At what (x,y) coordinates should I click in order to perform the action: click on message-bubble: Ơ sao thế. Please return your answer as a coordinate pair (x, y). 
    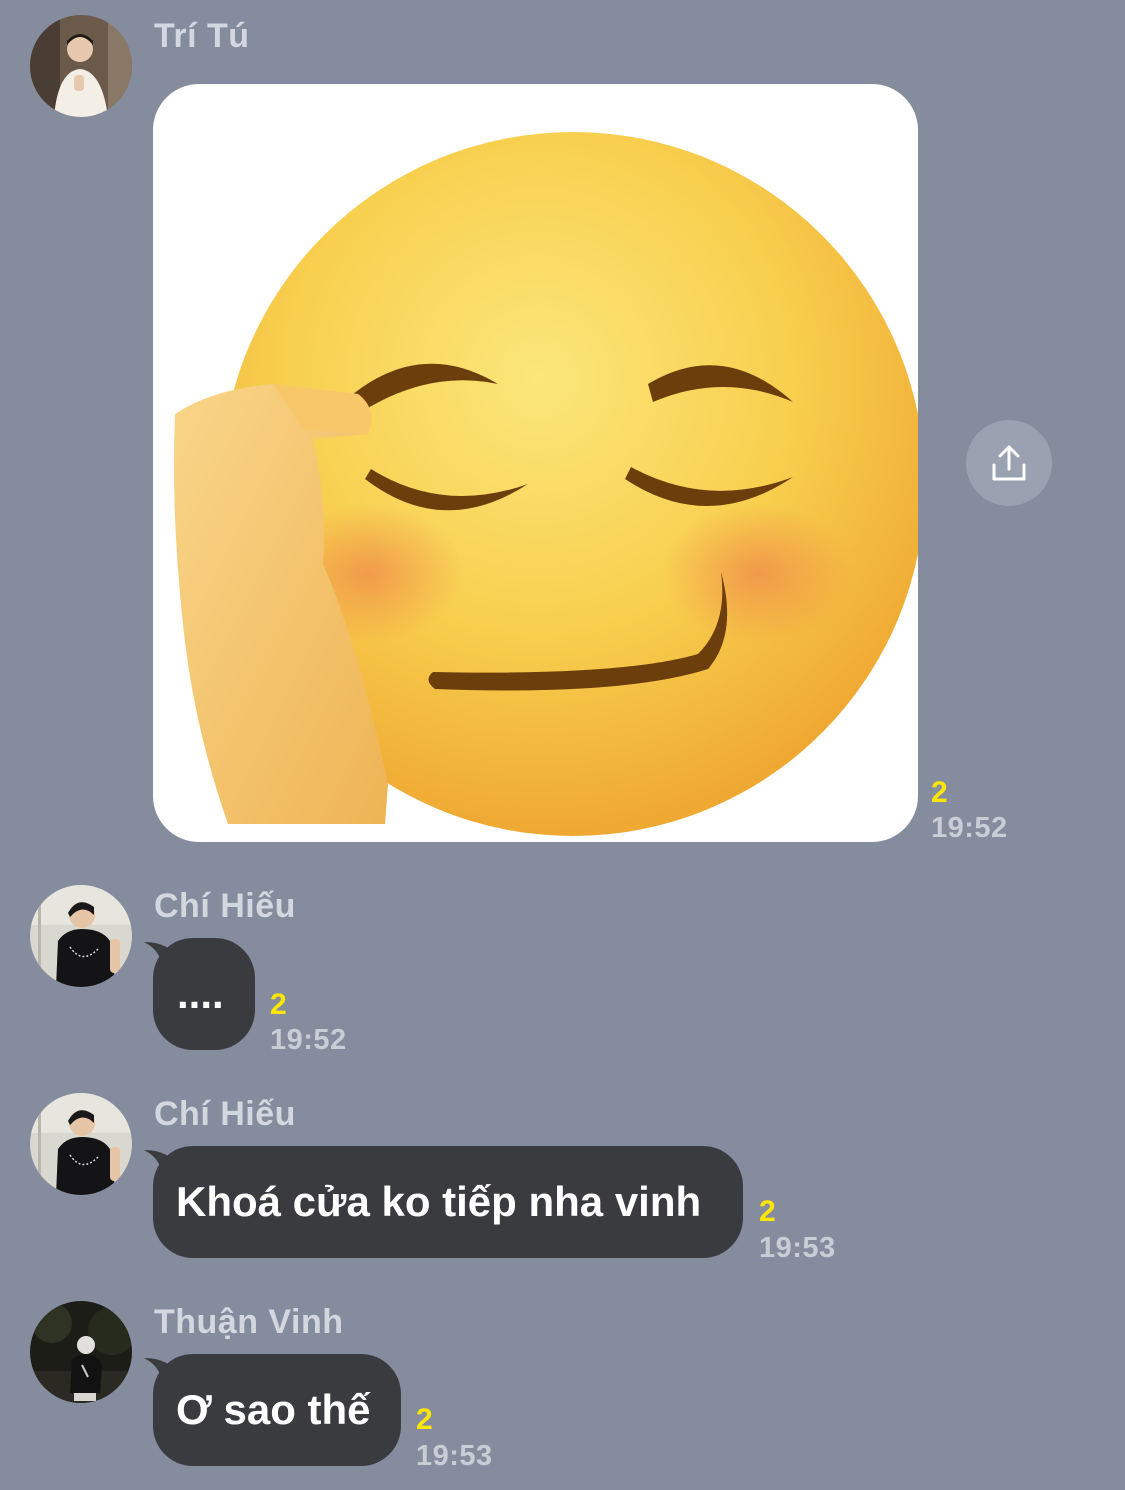
    Looking at the image, I should click on (277, 1410).